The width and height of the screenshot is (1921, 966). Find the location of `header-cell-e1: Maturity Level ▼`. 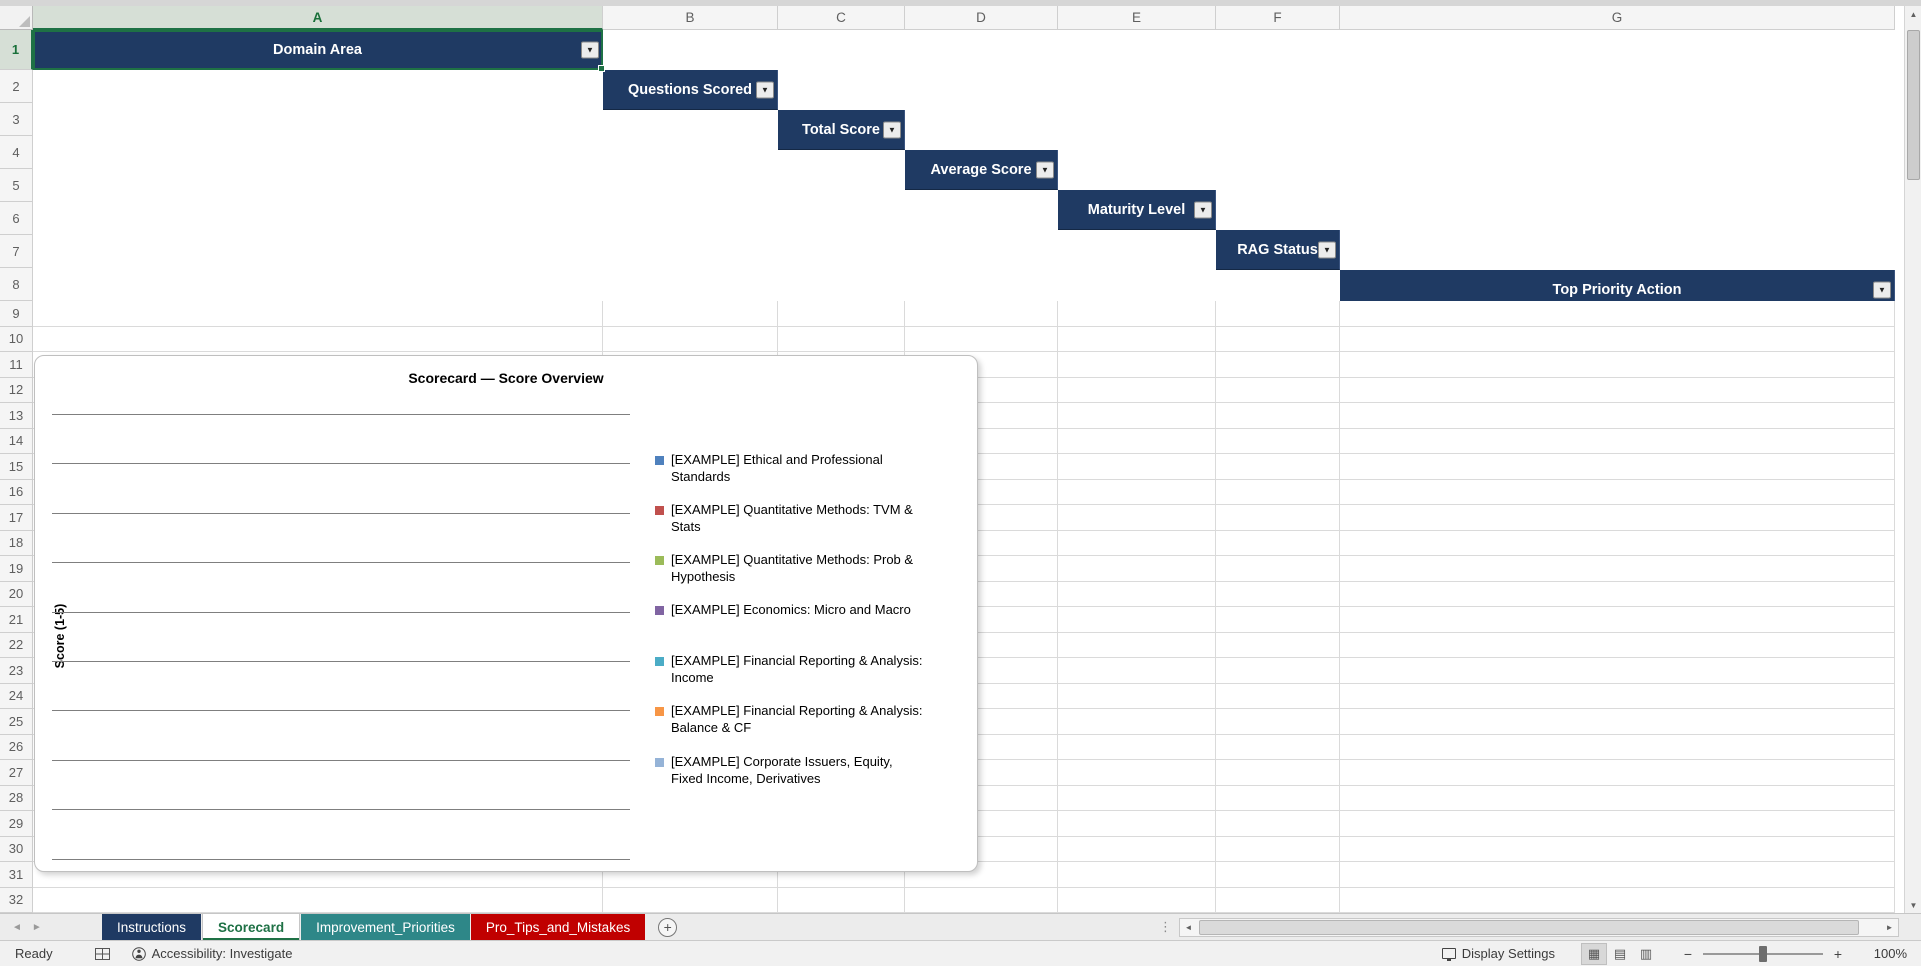

header-cell-e1: Maturity Level ▼ is located at coordinates (1137, 210).